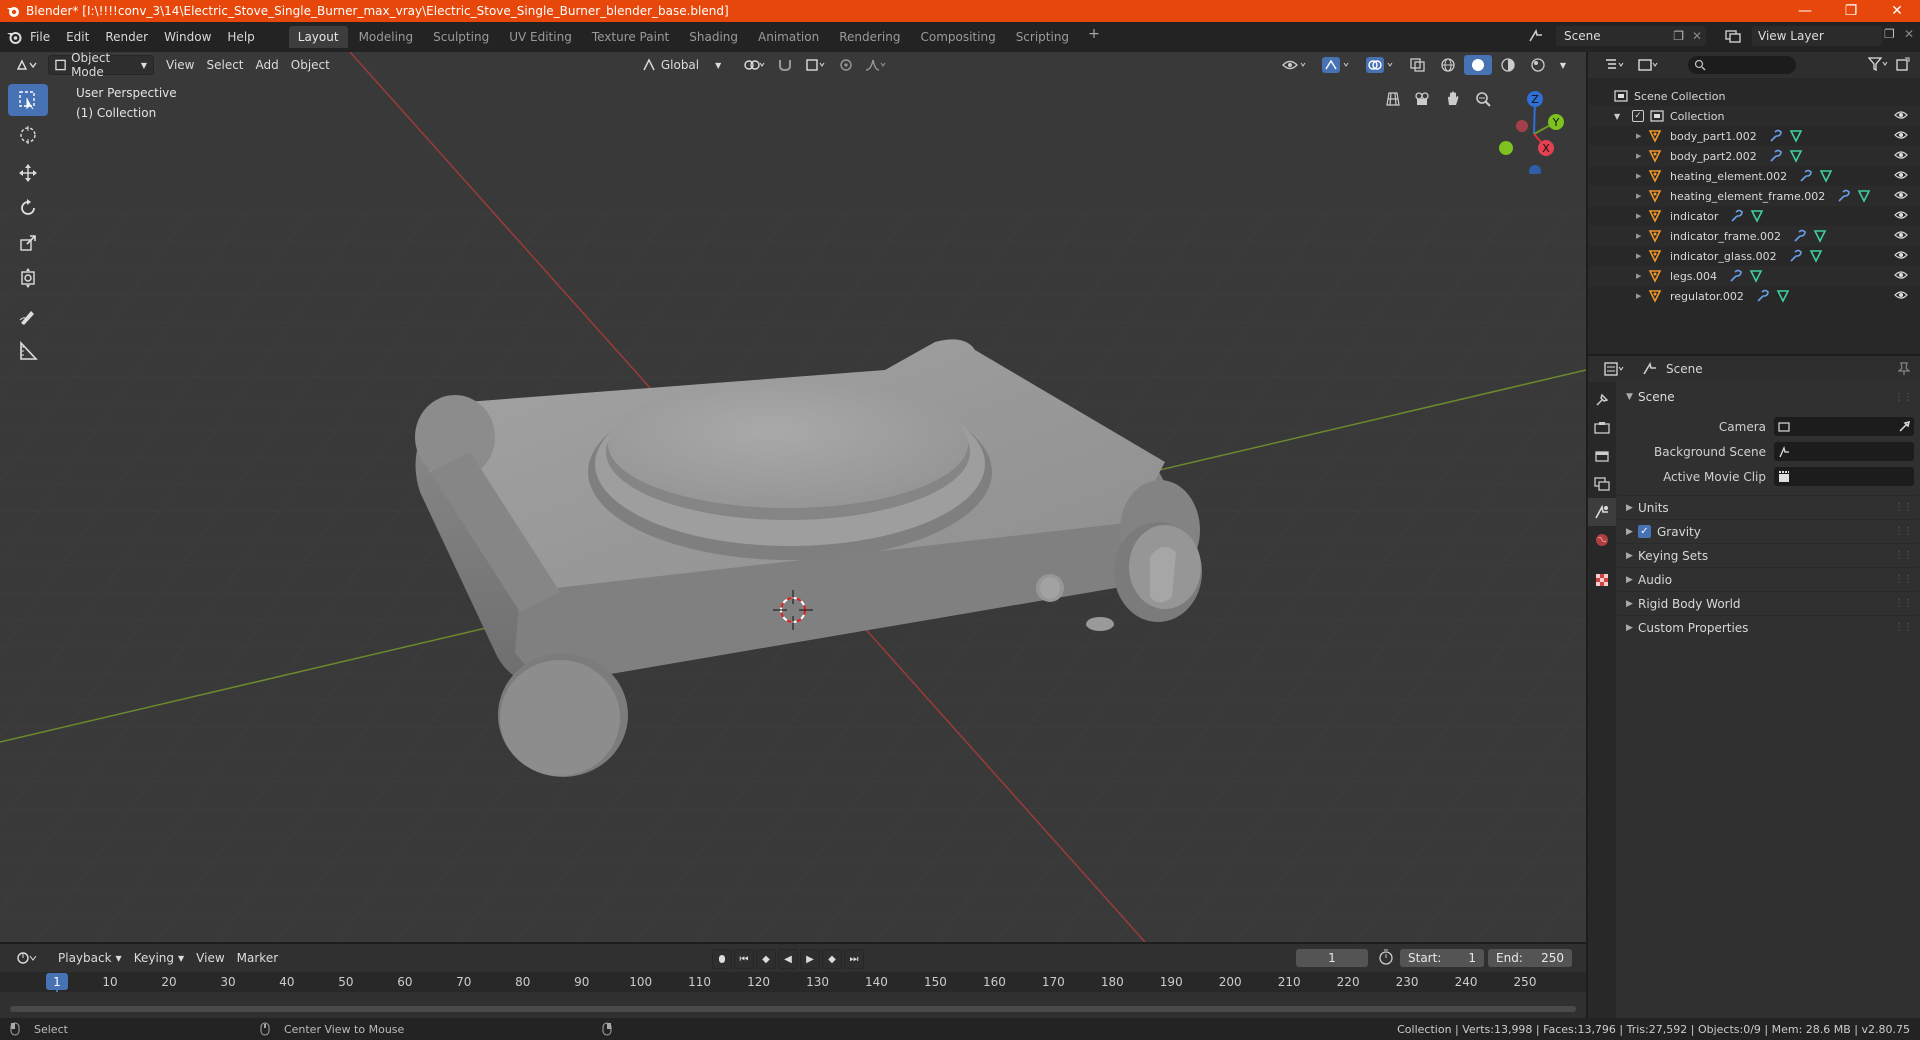 This screenshot has width=1920, height=1040. Describe the element at coordinates (28, 351) in the screenshot. I see `measure-tool` at that location.